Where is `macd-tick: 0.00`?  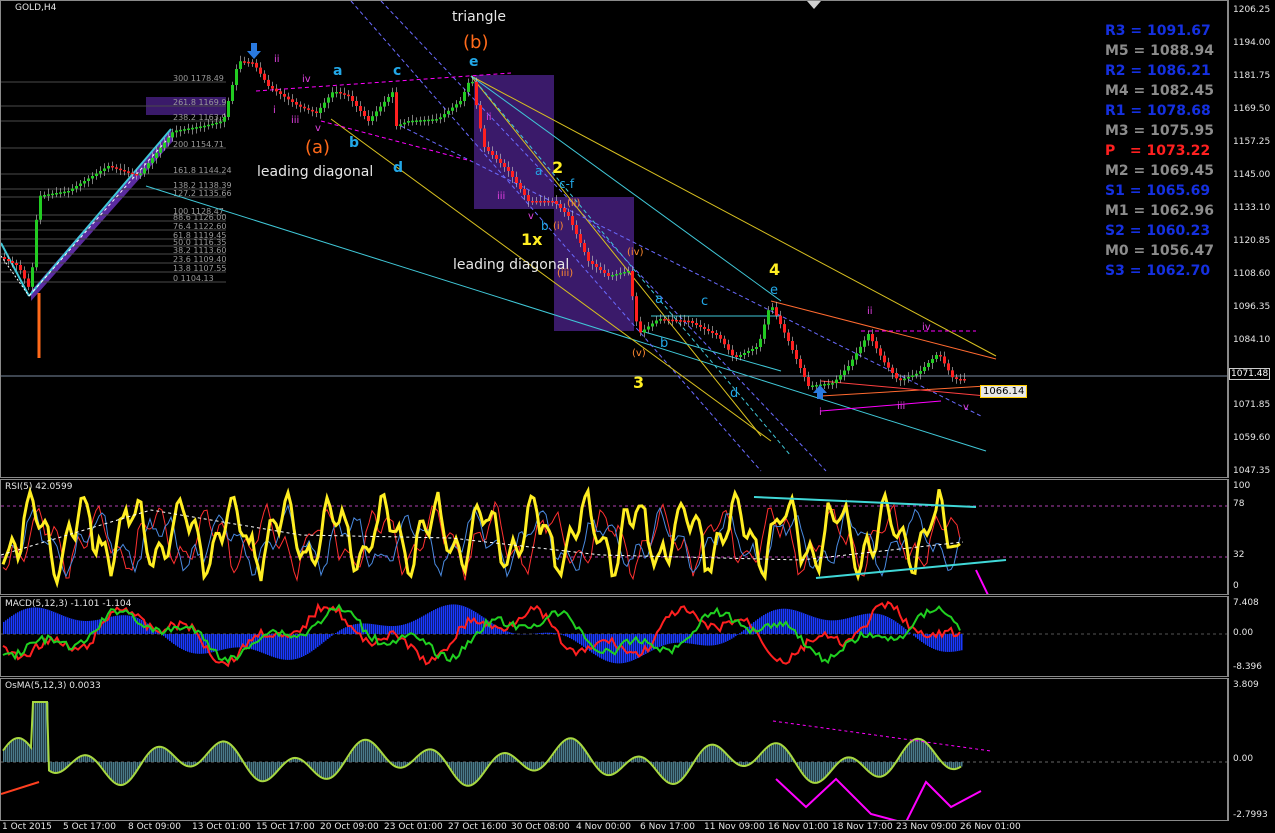 macd-tick: 0.00 is located at coordinates (1243, 633).